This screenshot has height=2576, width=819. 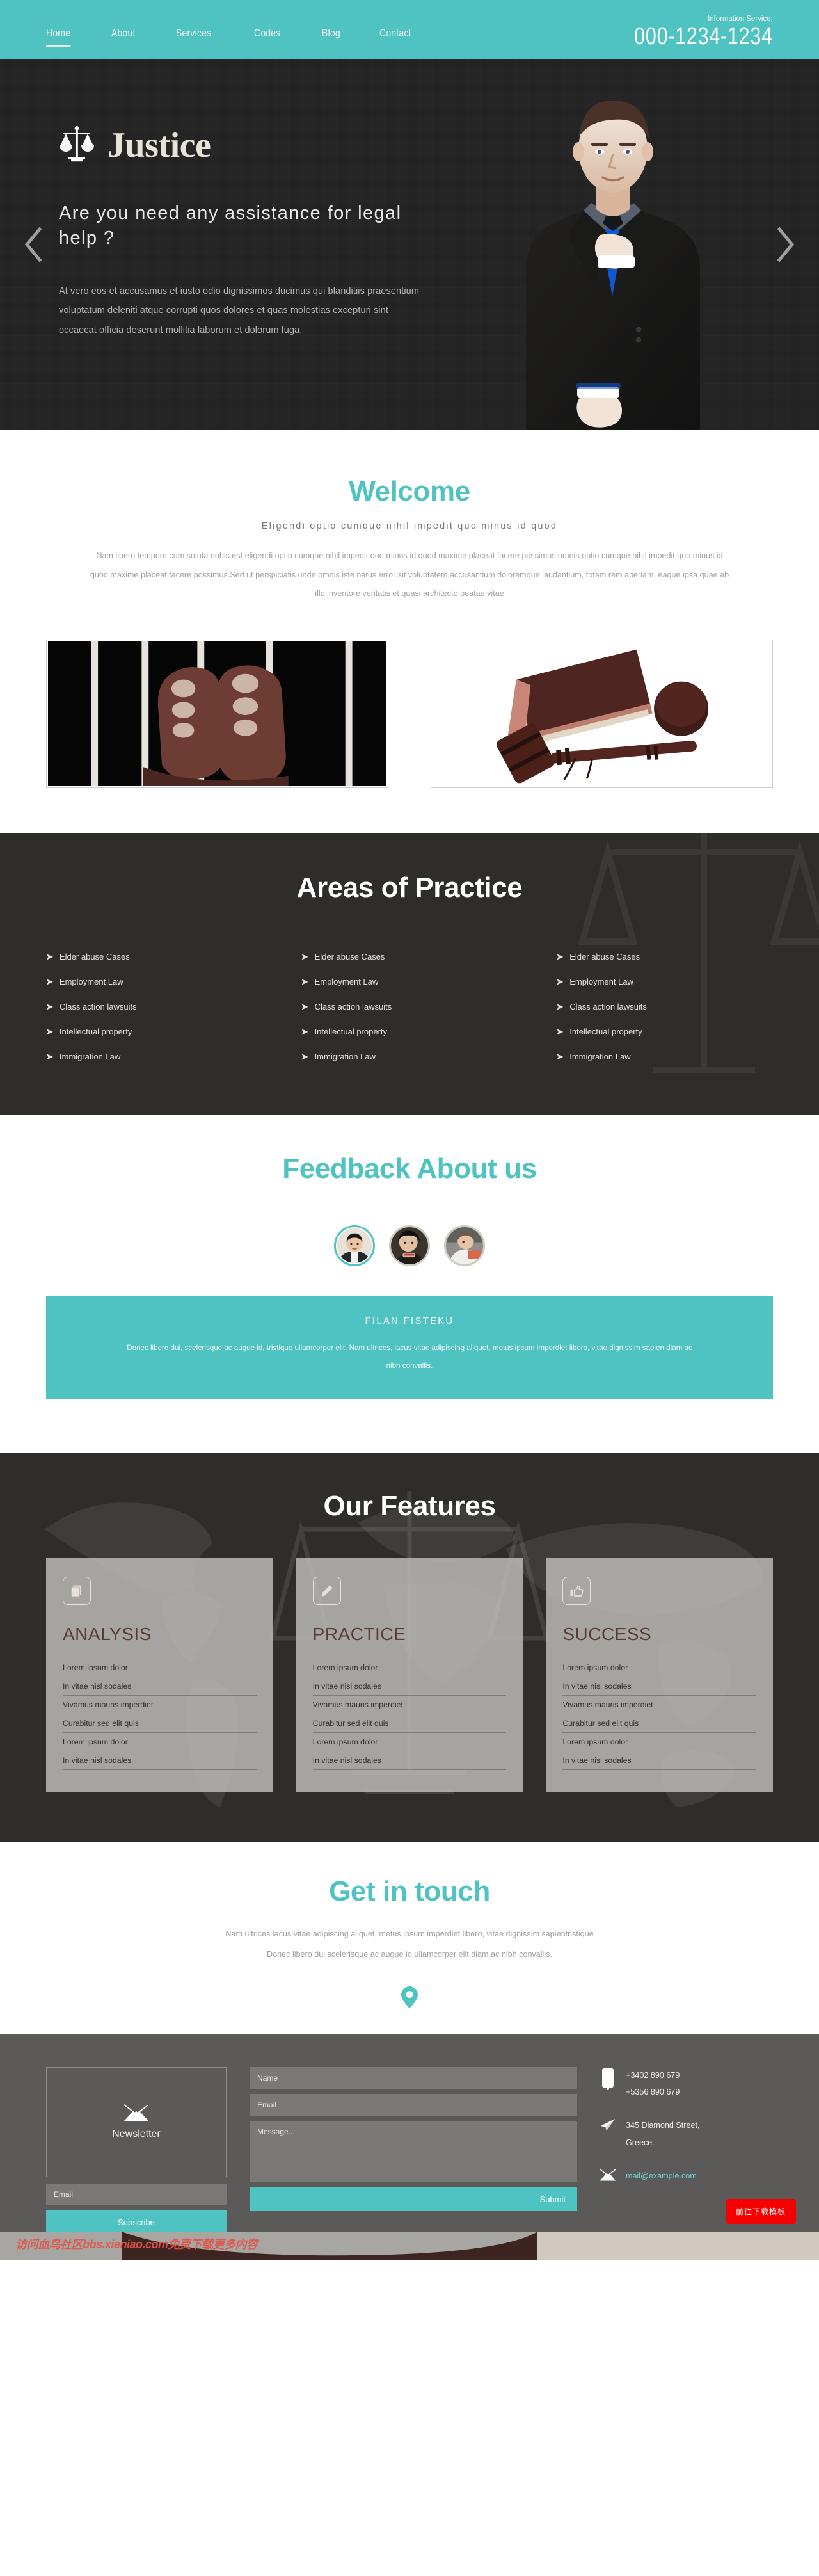 What do you see at coordinates (576, 1591) in the screenshot?
I see `thumbs-up-icon` at bounding box center [576, 1591].